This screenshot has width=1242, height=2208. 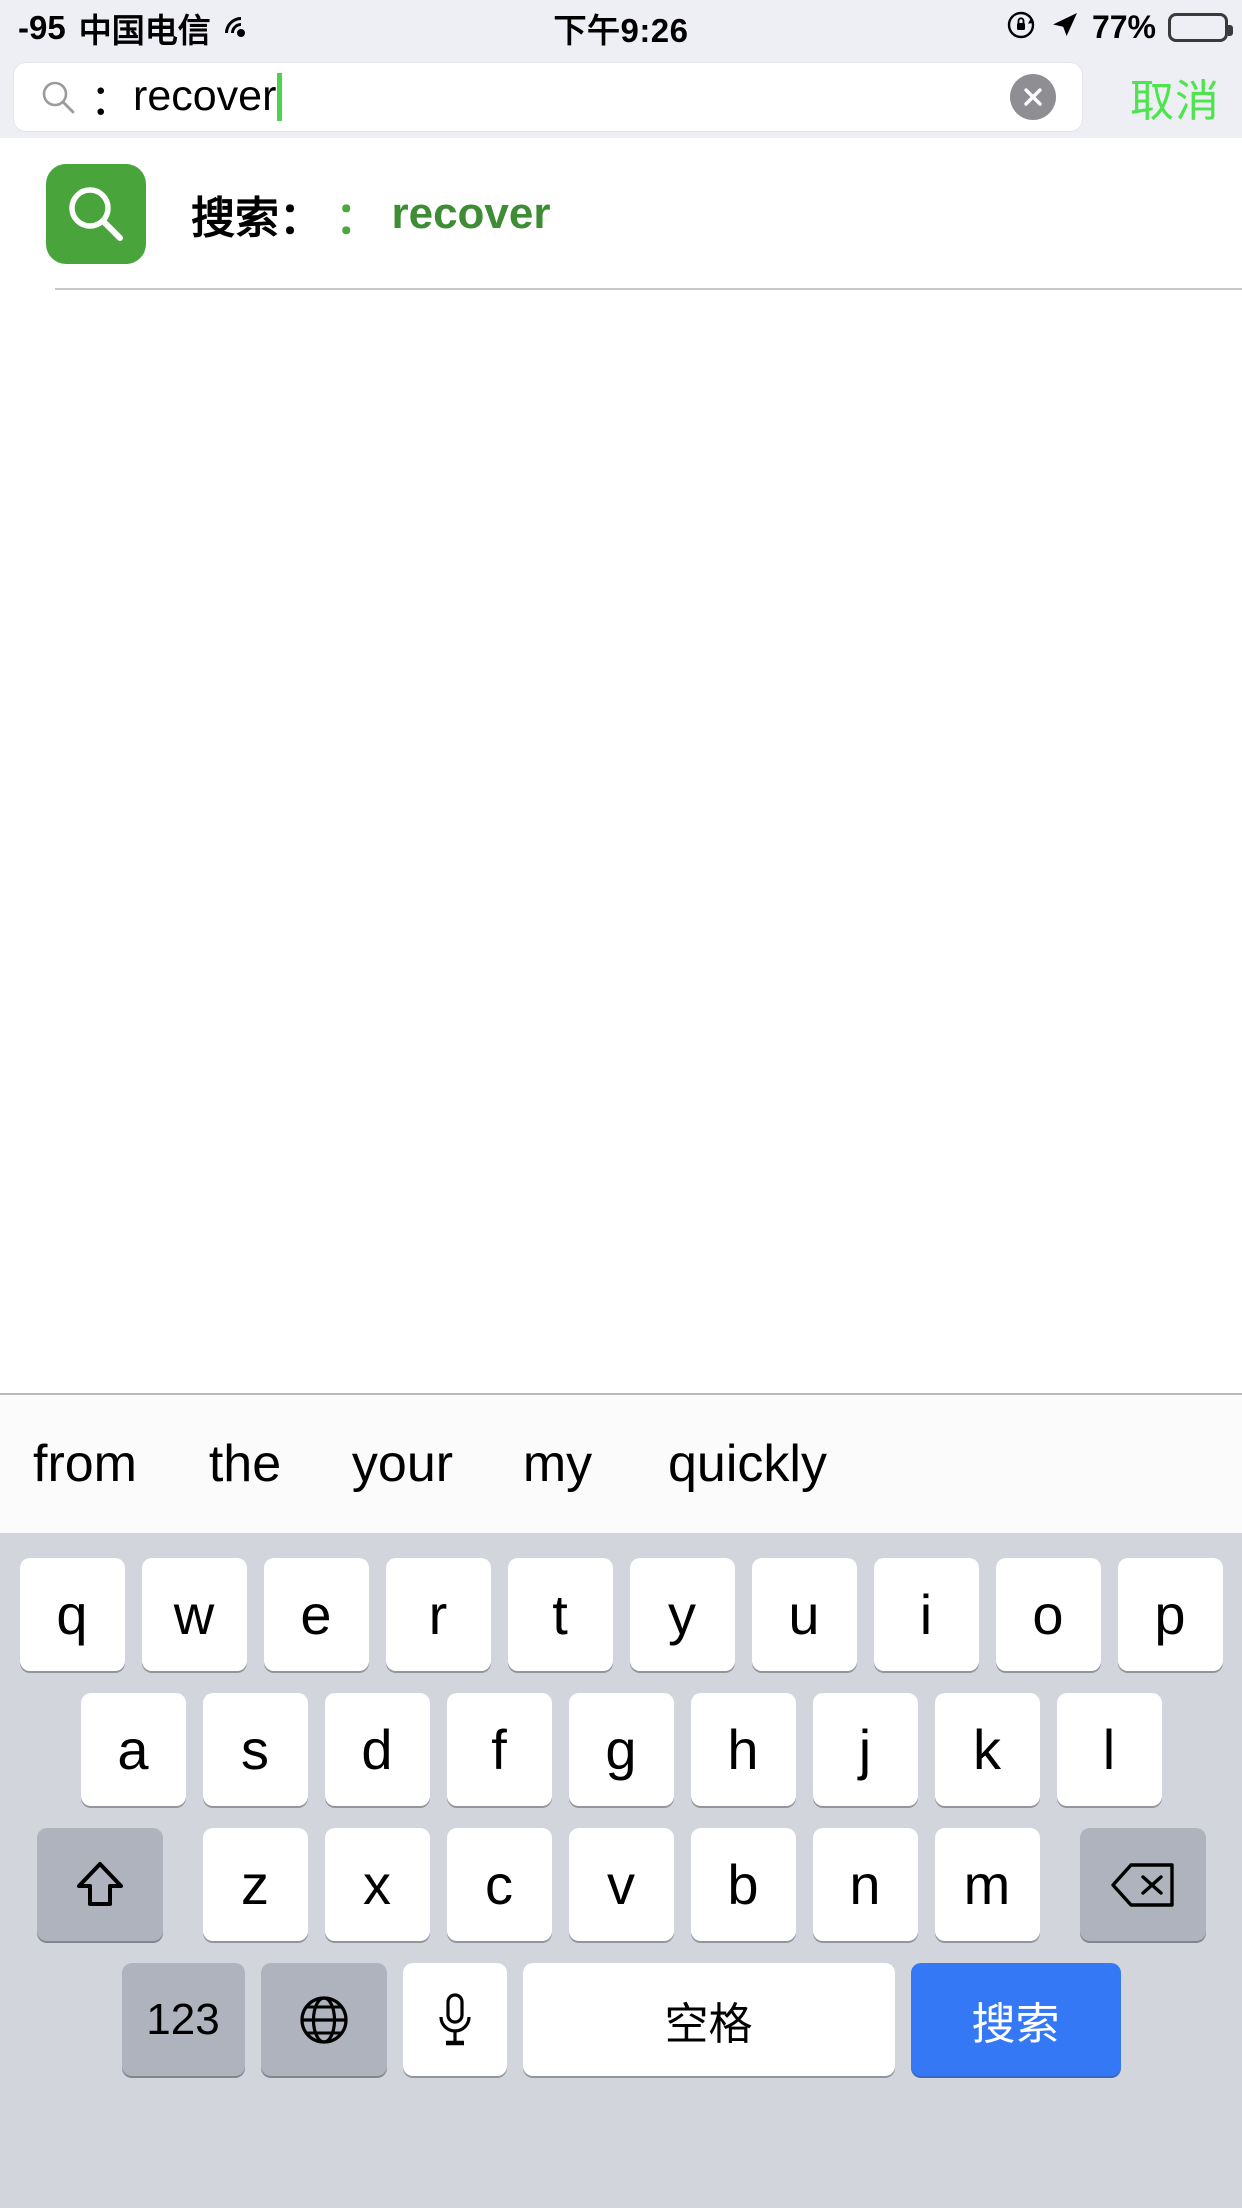 What do you see at coordinates (194, 1614) in the screenshot?
I see `key-w: w` at bounding box center [194, 1614].